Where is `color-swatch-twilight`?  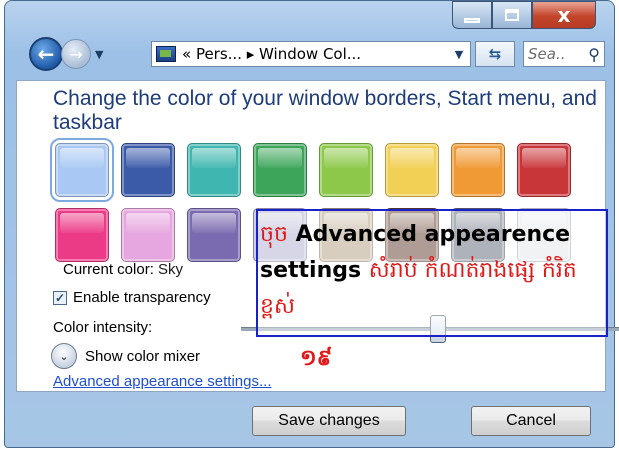 color-swatch-twilight is located at coordinates (148, 170).